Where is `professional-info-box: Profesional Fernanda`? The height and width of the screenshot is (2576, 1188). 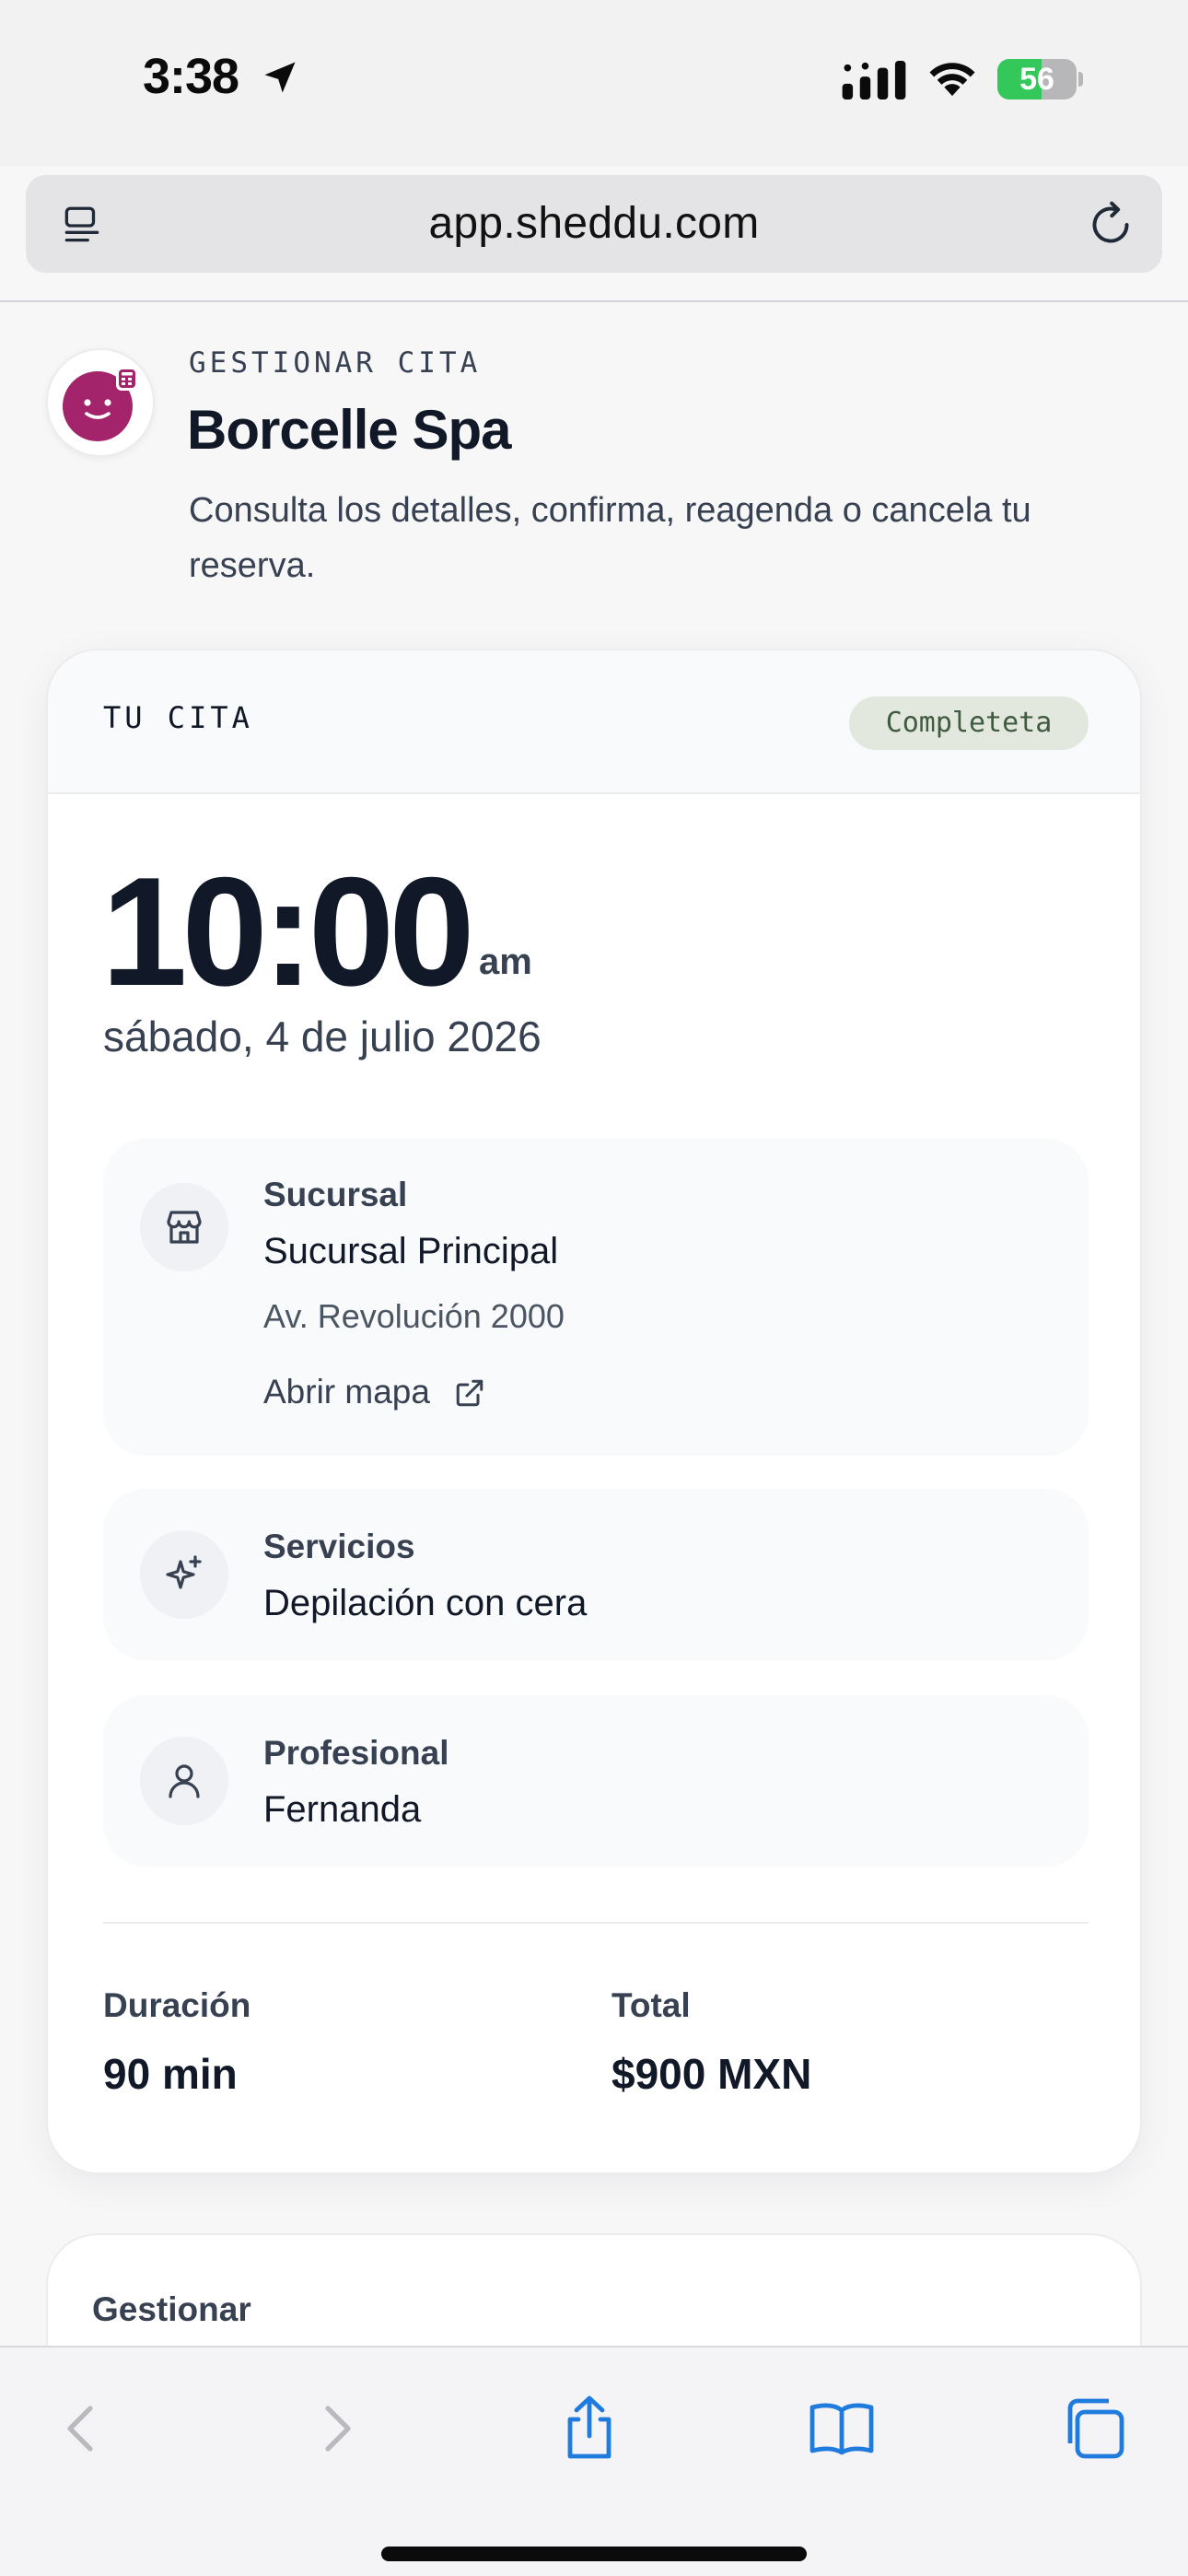
professional-info-box: Profesional Fernanda is located at coordinates (596, 1781).